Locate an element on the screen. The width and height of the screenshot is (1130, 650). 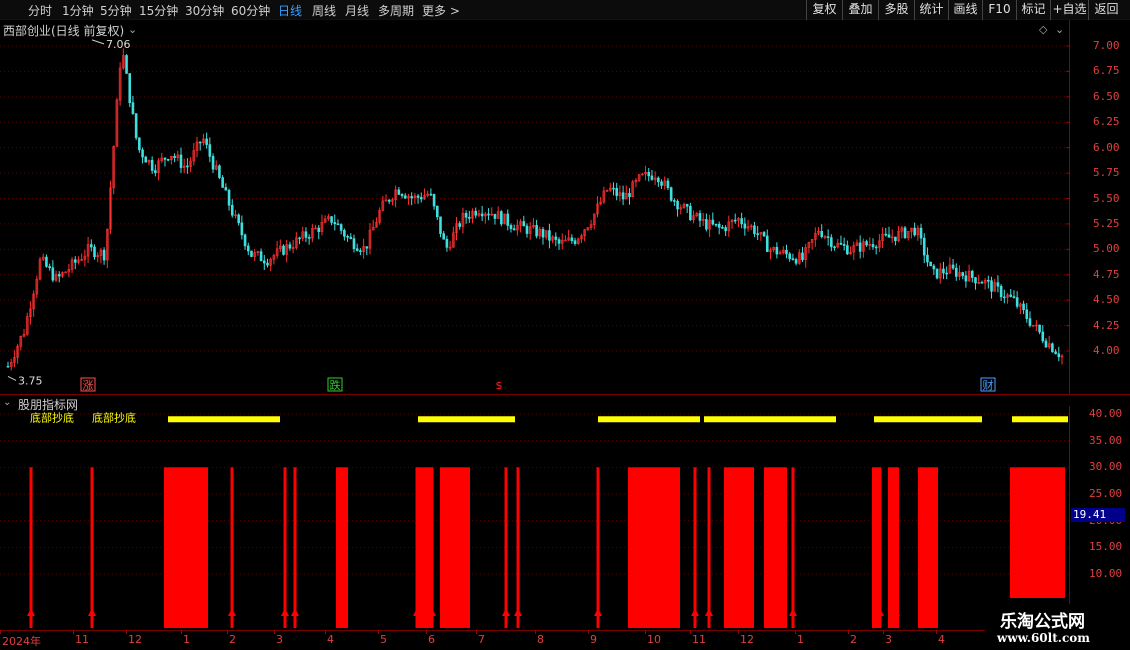
period-tab-more: 更多 > is located at coordinates (441, 10).